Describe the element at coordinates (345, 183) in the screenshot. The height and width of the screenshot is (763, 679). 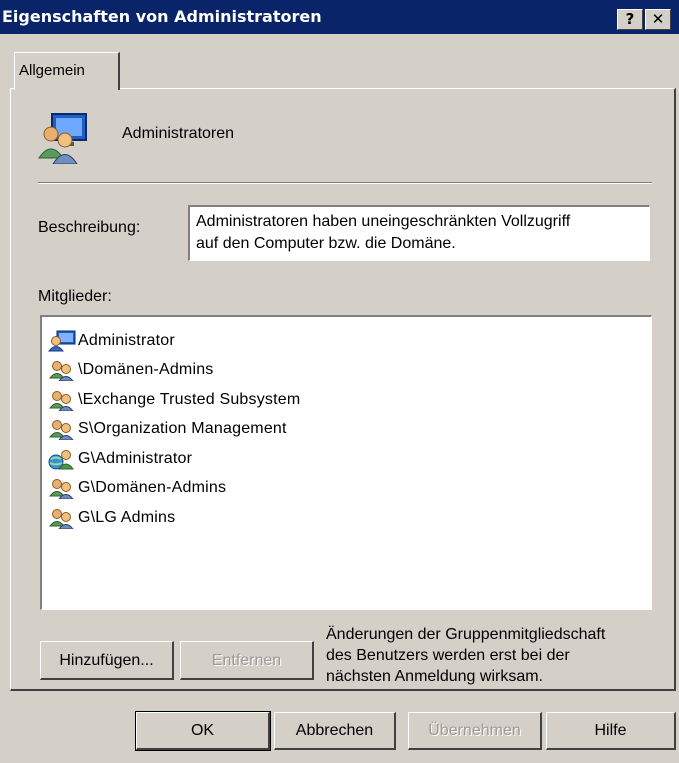
I see `separator` at that location.